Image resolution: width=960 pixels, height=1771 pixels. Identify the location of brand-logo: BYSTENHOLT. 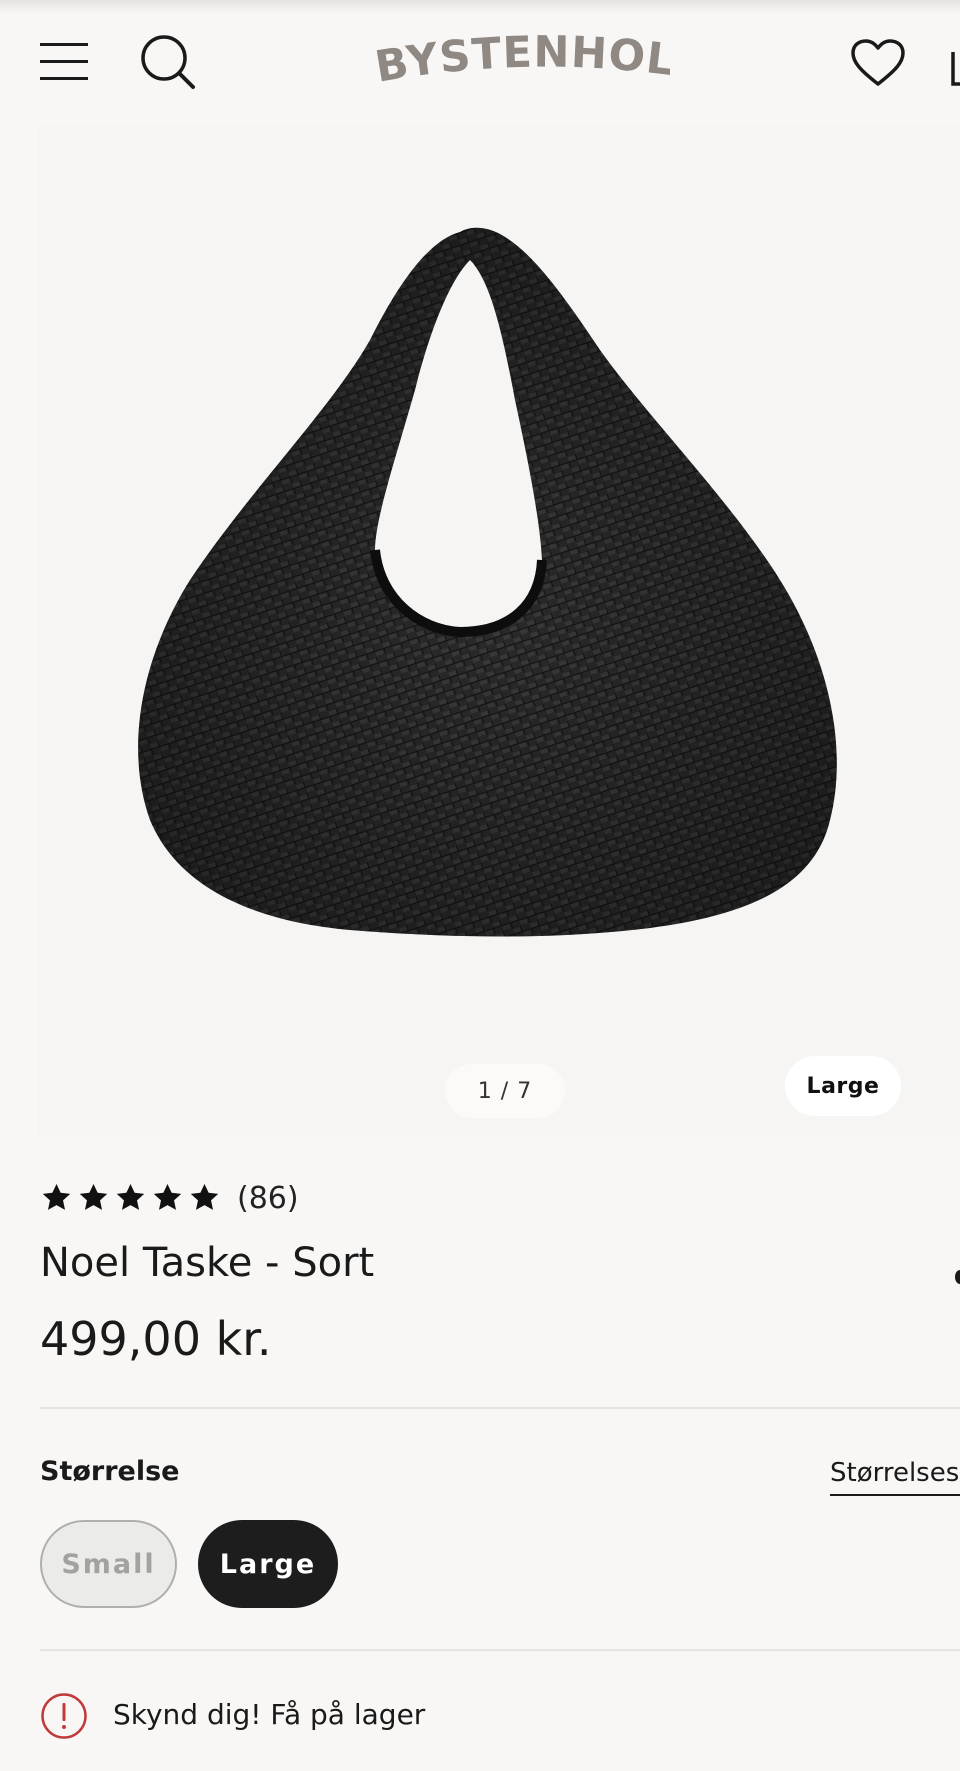
(515, 46).